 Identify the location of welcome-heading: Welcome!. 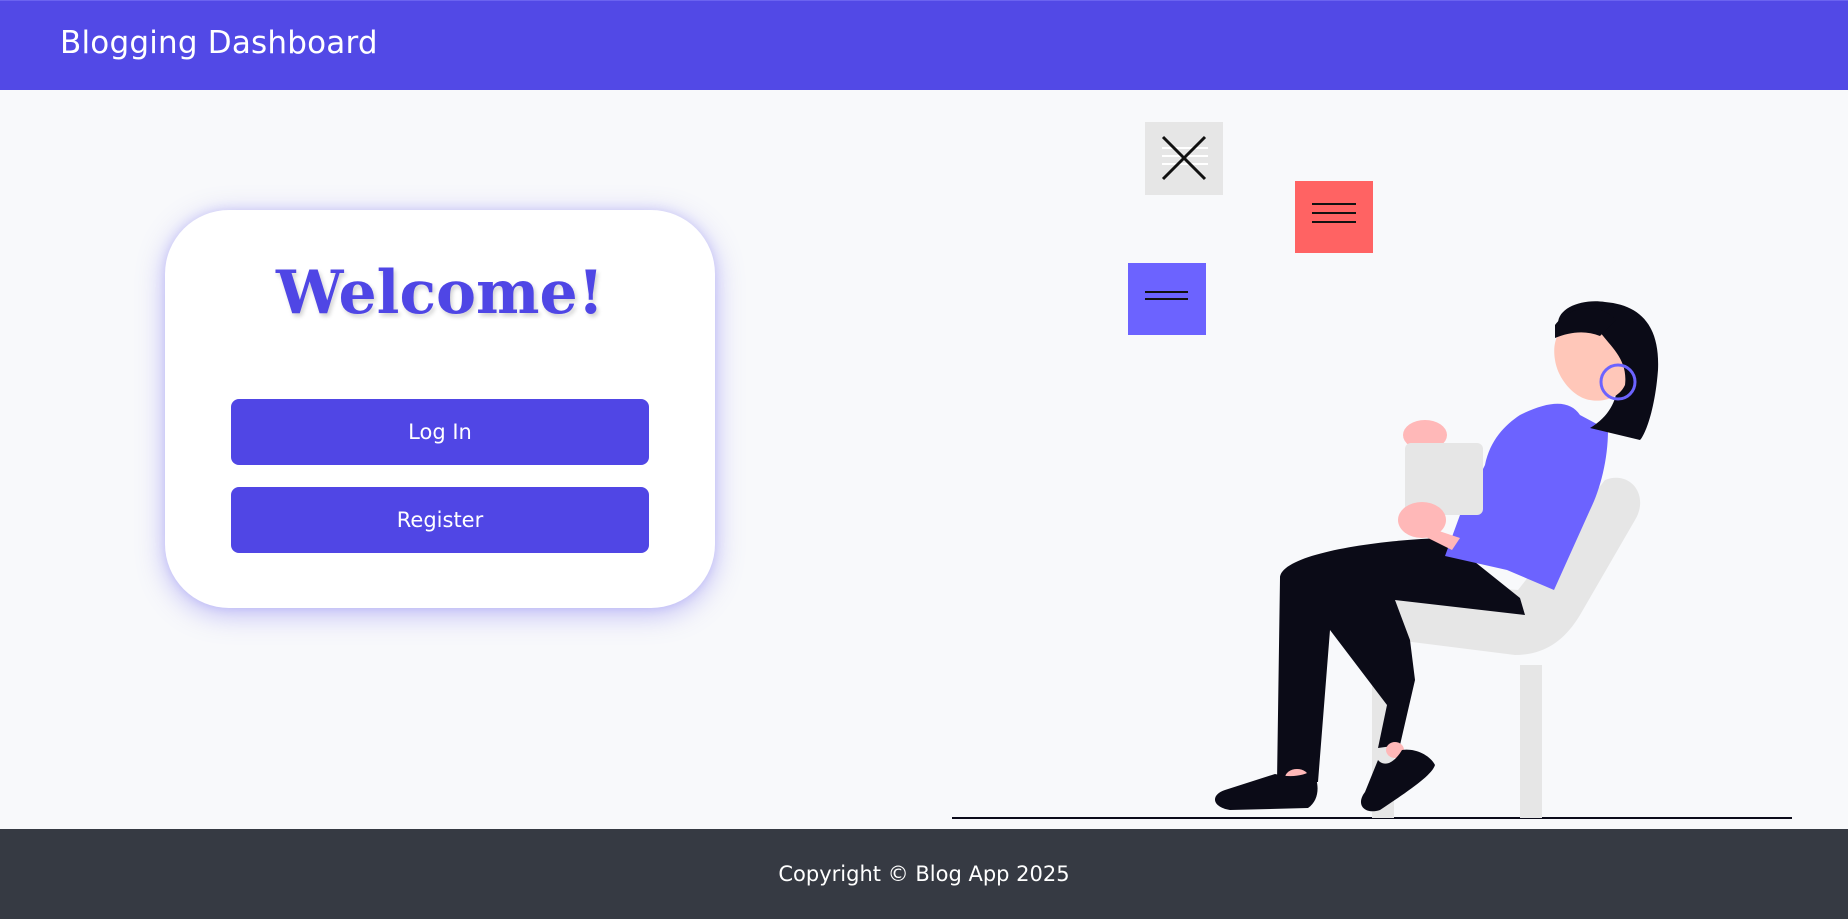
(439, 293).